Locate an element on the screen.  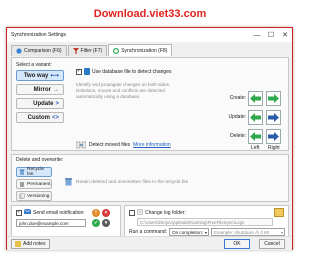
error-icon: × is located at coordinates (106, 213).